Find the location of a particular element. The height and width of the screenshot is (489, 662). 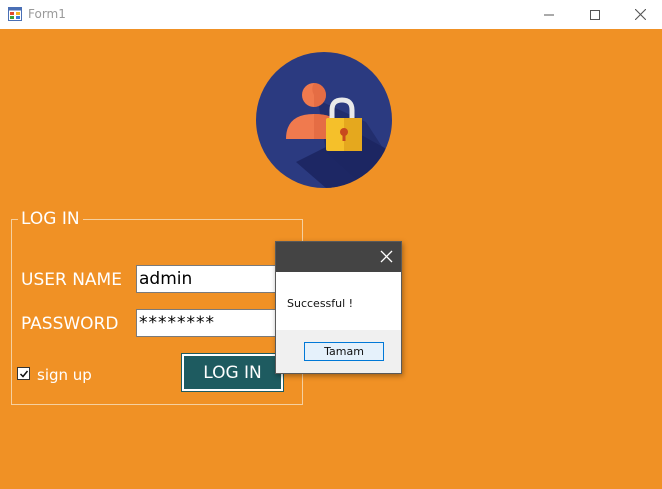

close-button is located at coordinates (639, 14).